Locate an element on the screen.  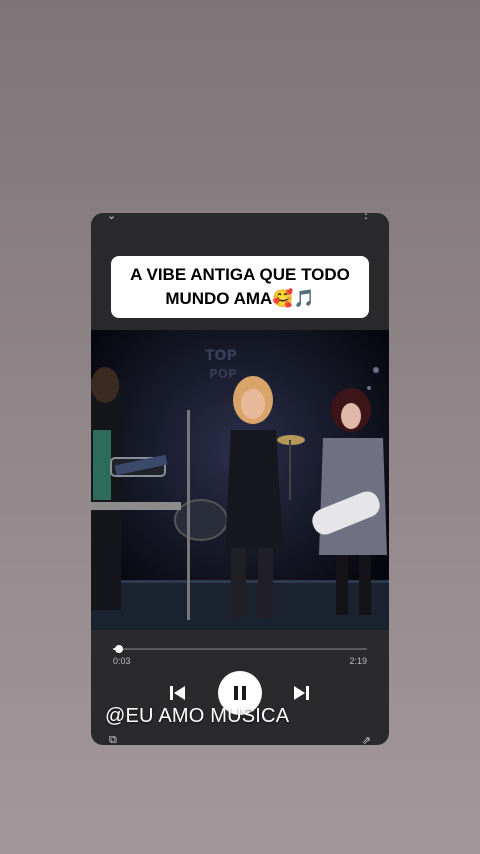
watermark-text: @EU AMO MUSICA is located at coordinates (197, 716).